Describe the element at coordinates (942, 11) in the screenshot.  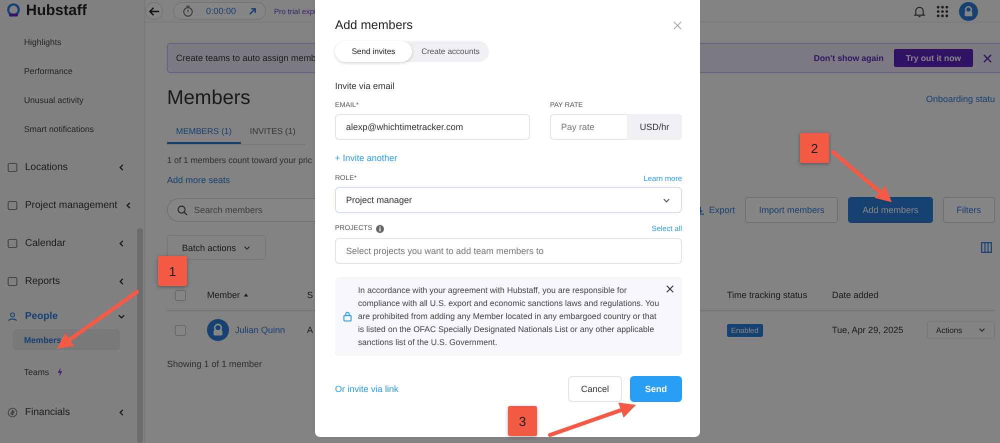
I see `apps-grid-icon` at that location.